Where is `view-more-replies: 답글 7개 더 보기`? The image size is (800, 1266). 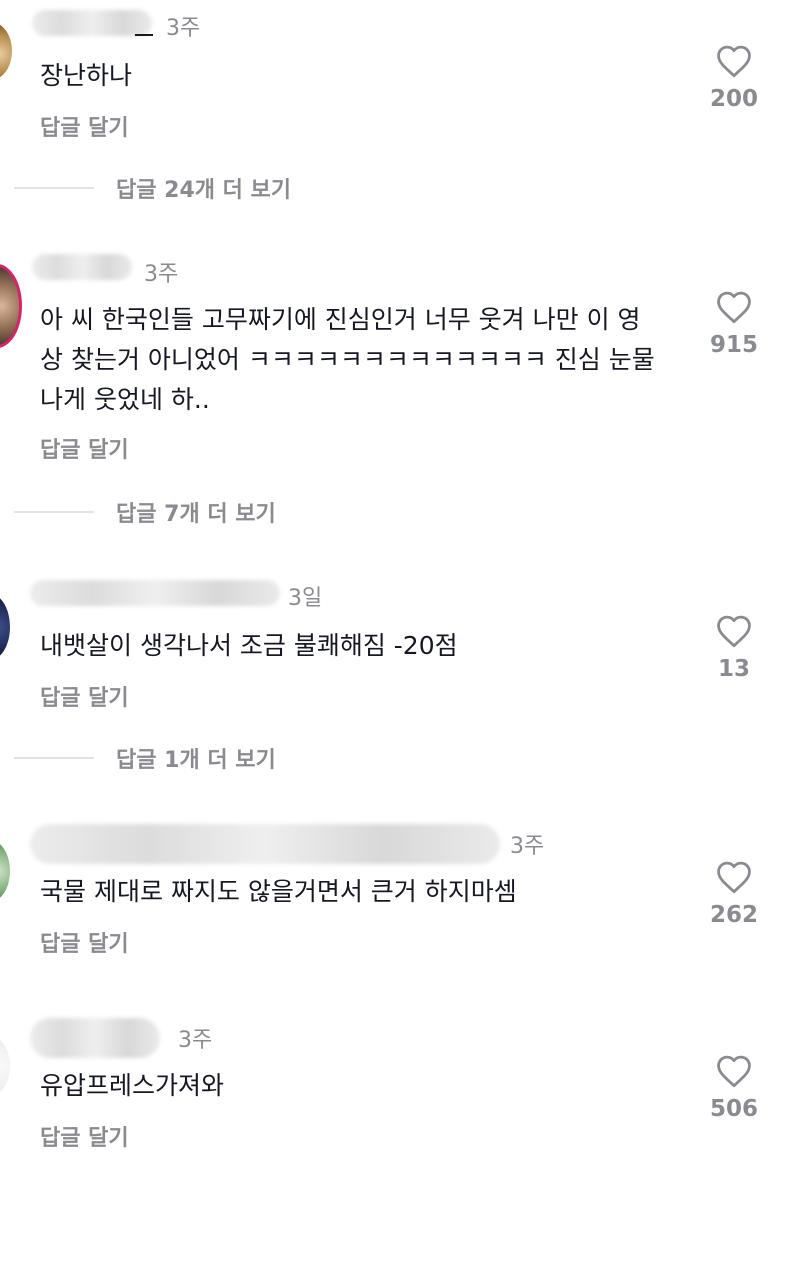 view-more-replies: 답글 7개 더 보기 is located at coordinates (400, 512).